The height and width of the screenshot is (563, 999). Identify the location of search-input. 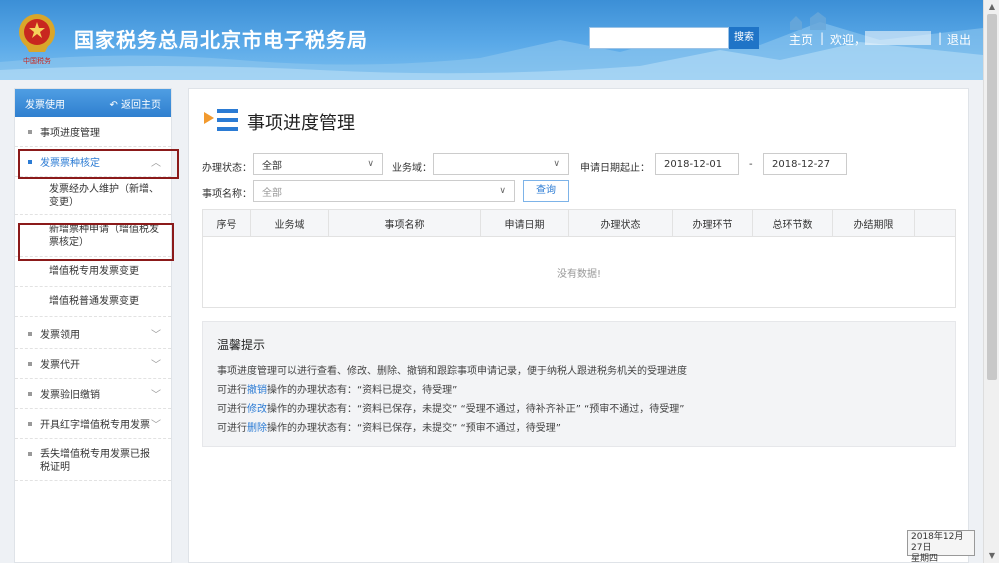
(659, 38).